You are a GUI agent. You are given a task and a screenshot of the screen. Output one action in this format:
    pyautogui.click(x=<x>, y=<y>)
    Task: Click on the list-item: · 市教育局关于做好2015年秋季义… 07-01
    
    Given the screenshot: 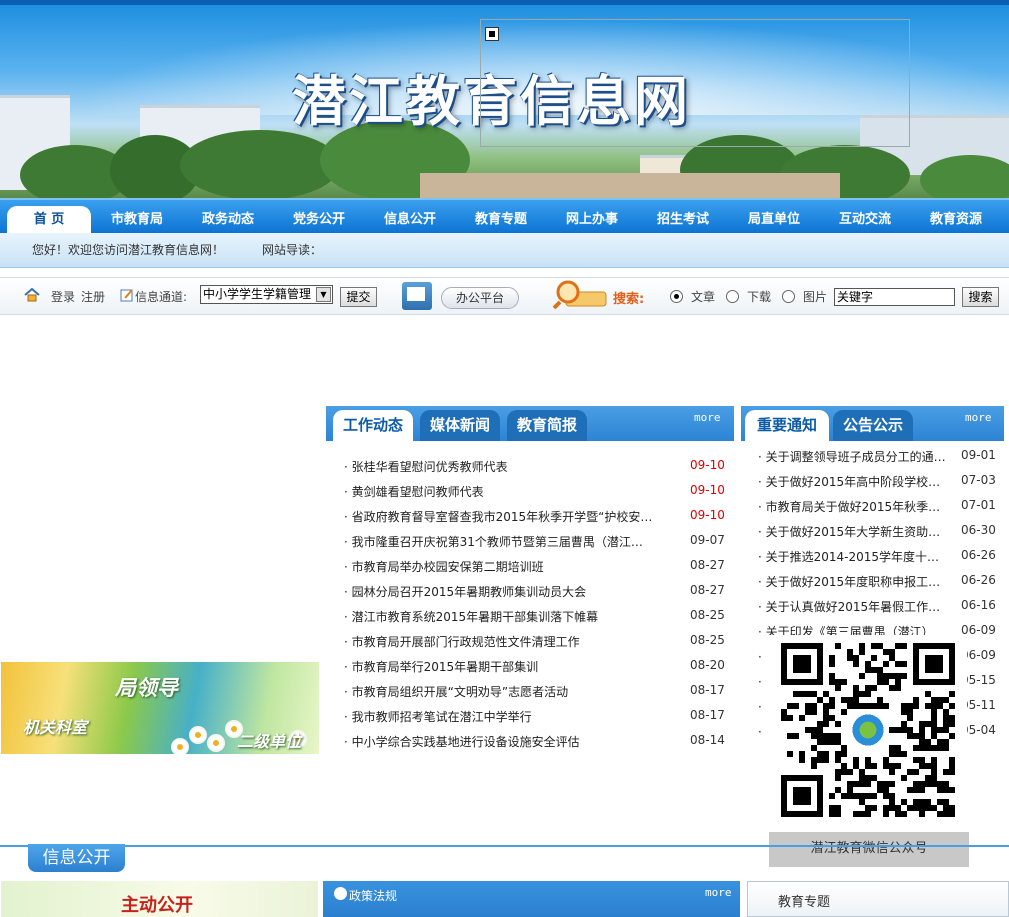 What is the action you would take?
    pyautogui.click(x=877, y=508)
    